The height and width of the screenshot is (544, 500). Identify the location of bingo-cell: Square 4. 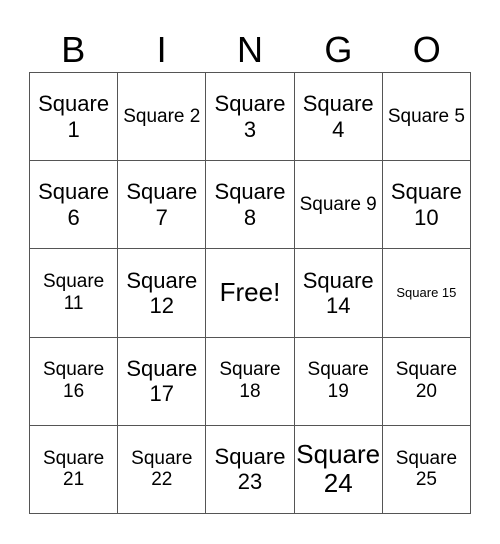
(338, 117).